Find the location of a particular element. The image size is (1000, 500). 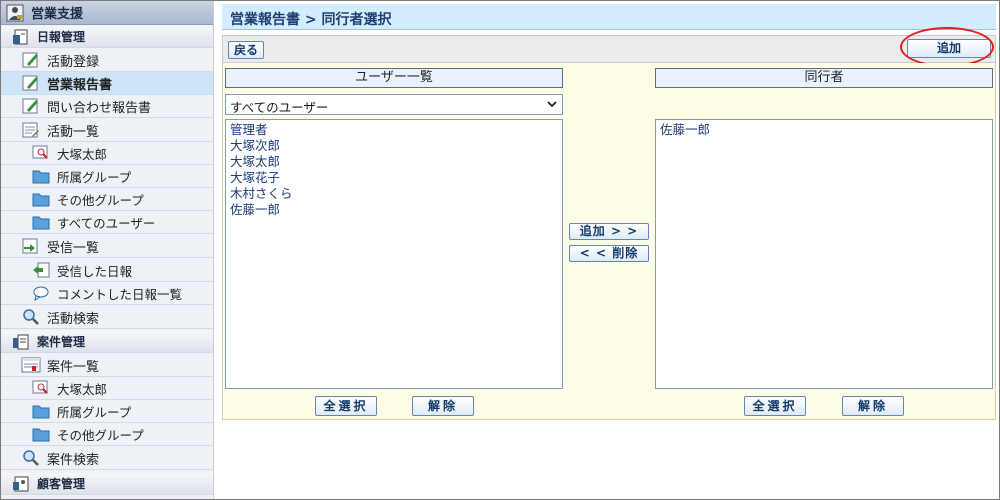

list-item: 木村さくら is located at coordinates (394, 194).